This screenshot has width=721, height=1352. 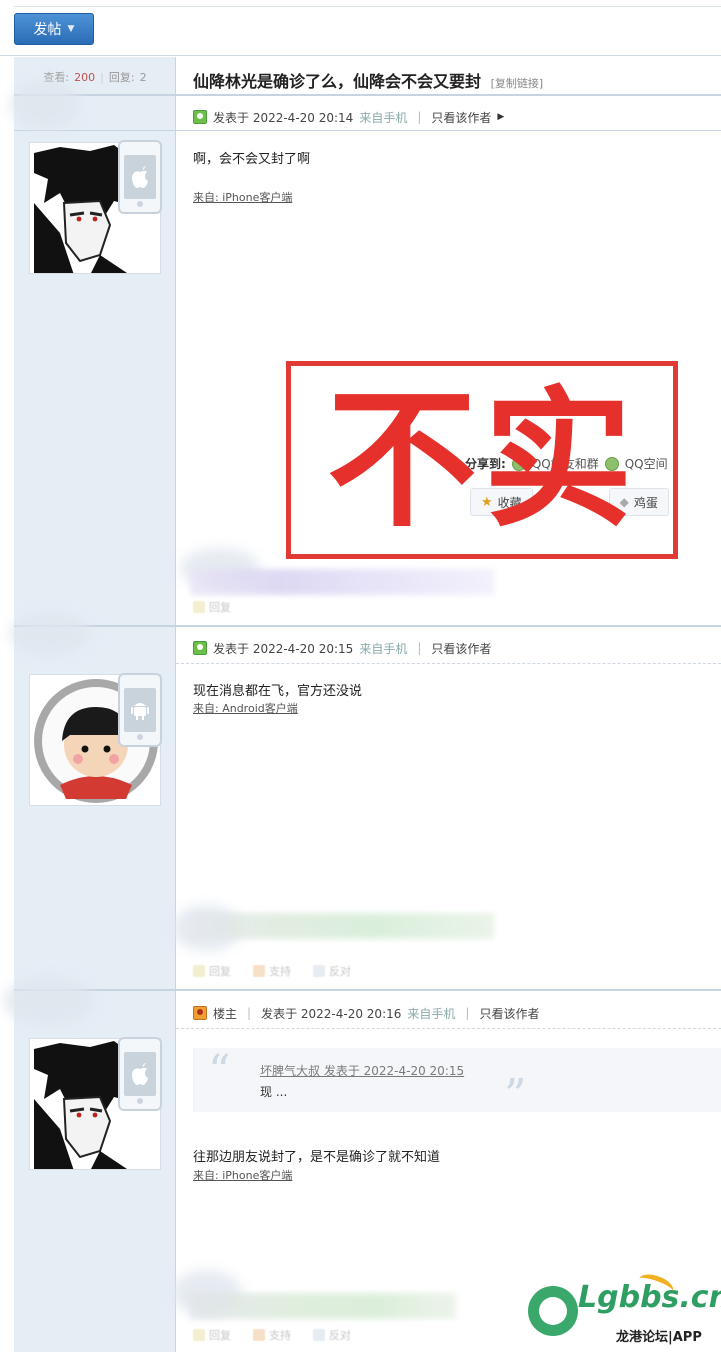 What do you see at coordinates (659, 1337) in the screenshot?
I see `watermark-subtitle: 龙港论坛|APP` at bounding box center [659, 1337].